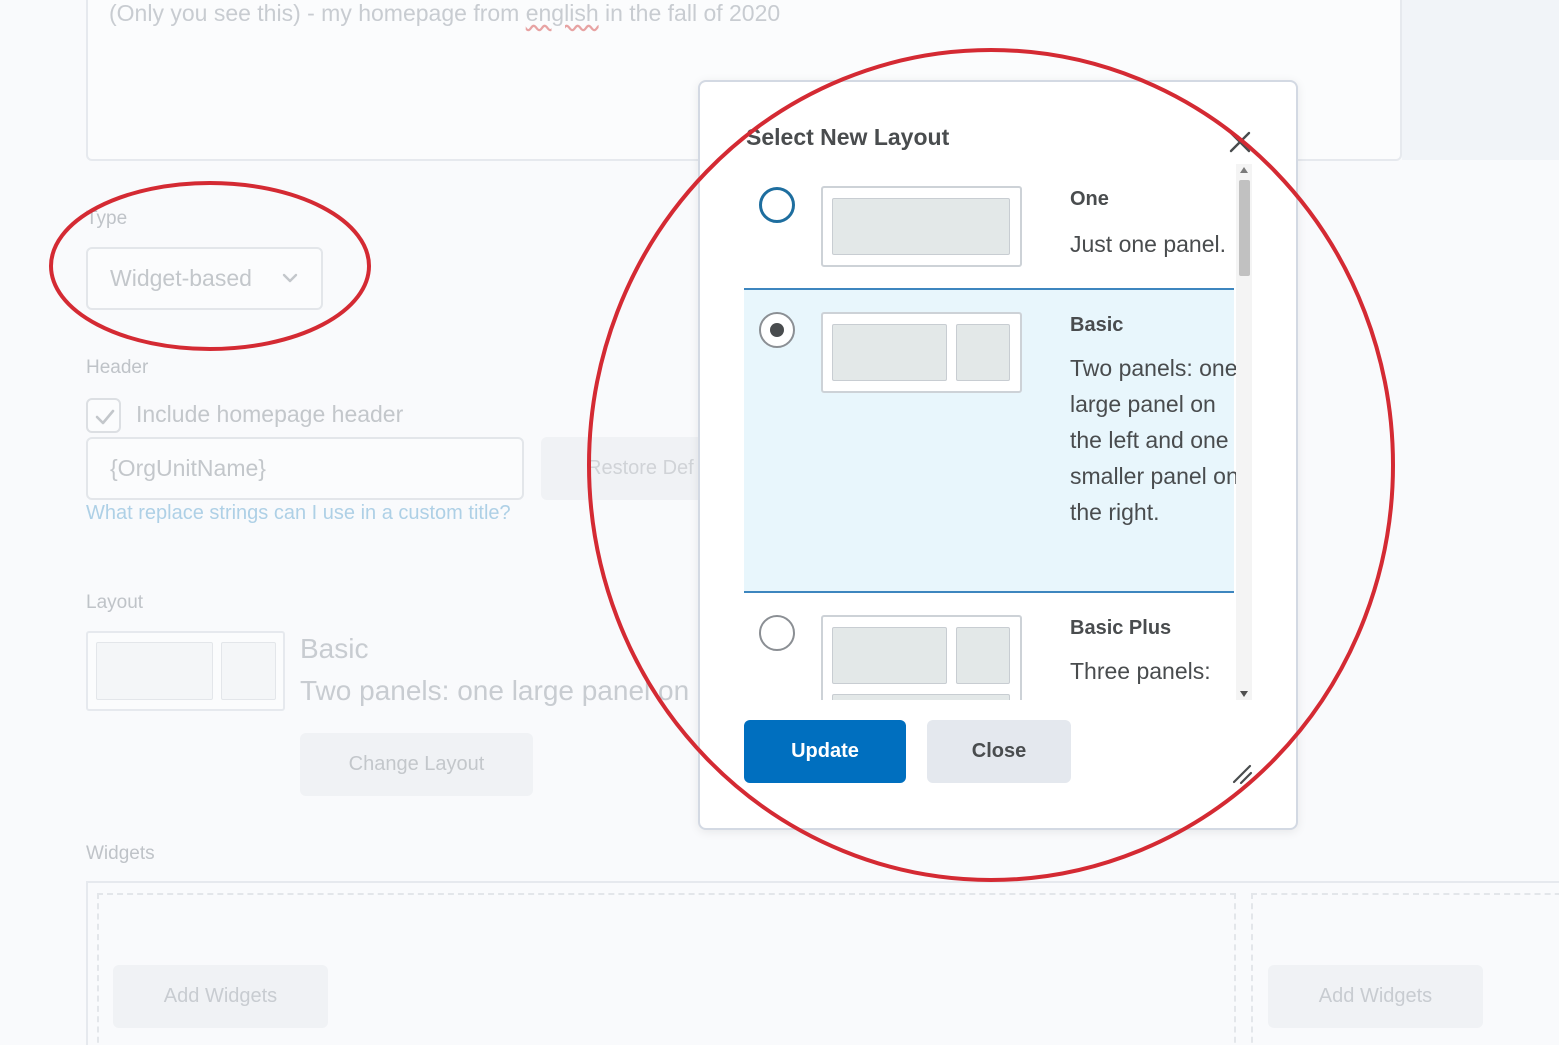 The image size is (1559, 1045). I want to click on current-layout-name: Basic, so click(334, 648).